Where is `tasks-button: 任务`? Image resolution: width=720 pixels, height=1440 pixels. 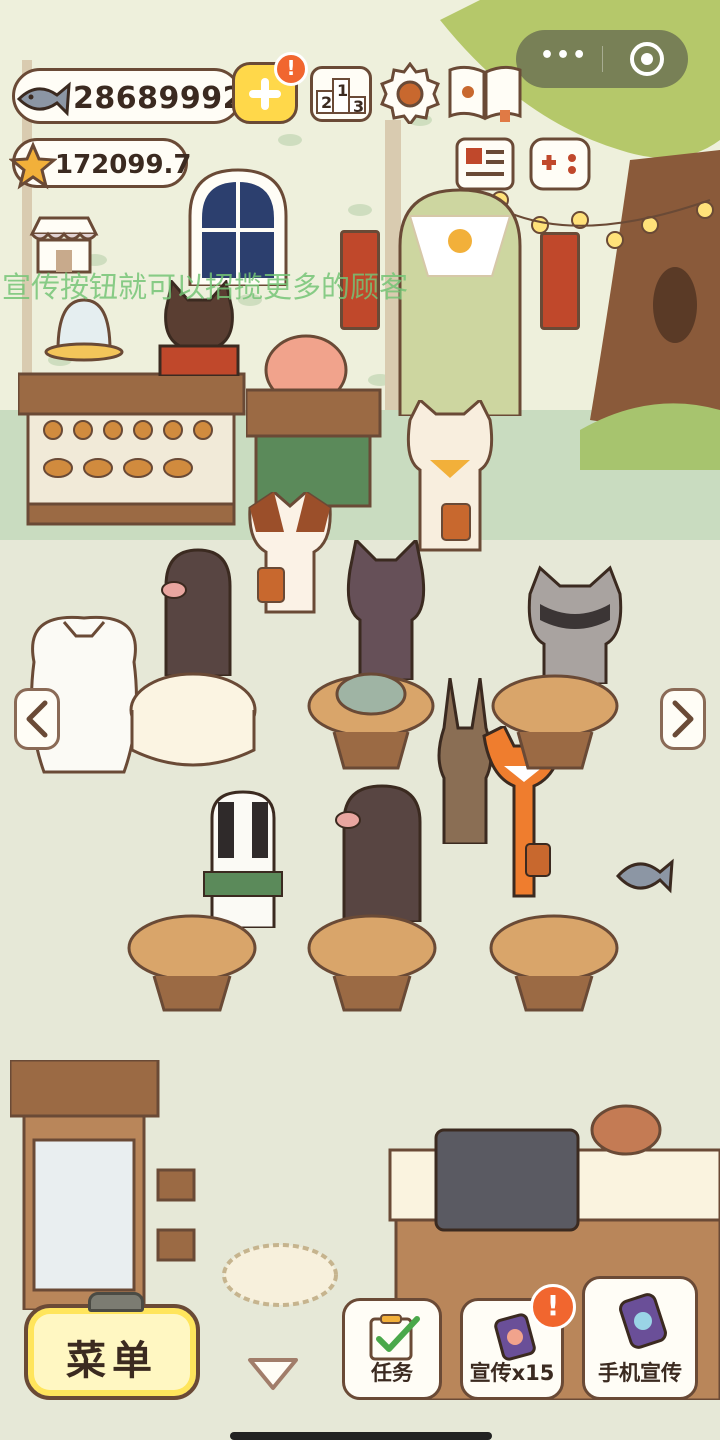 tasks-button: 任务 is located at coordinates (392, 1349).